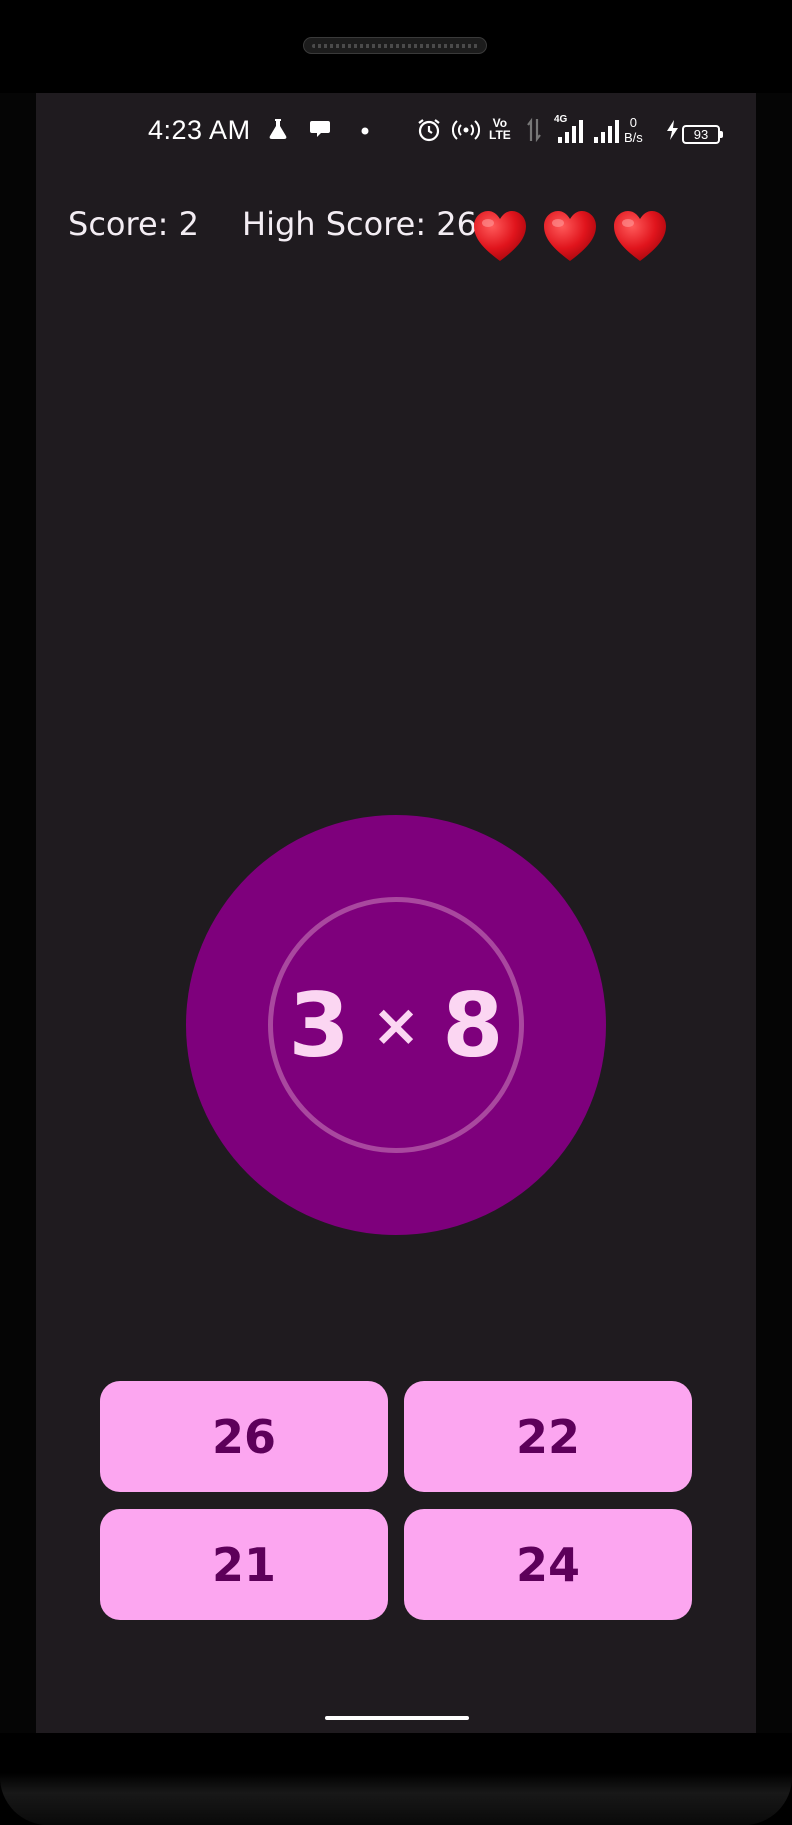  What do you see at coordinates (320, 132) in the screenshot?
I see `chat-bubble-icon` at bounding box center [320, 132].